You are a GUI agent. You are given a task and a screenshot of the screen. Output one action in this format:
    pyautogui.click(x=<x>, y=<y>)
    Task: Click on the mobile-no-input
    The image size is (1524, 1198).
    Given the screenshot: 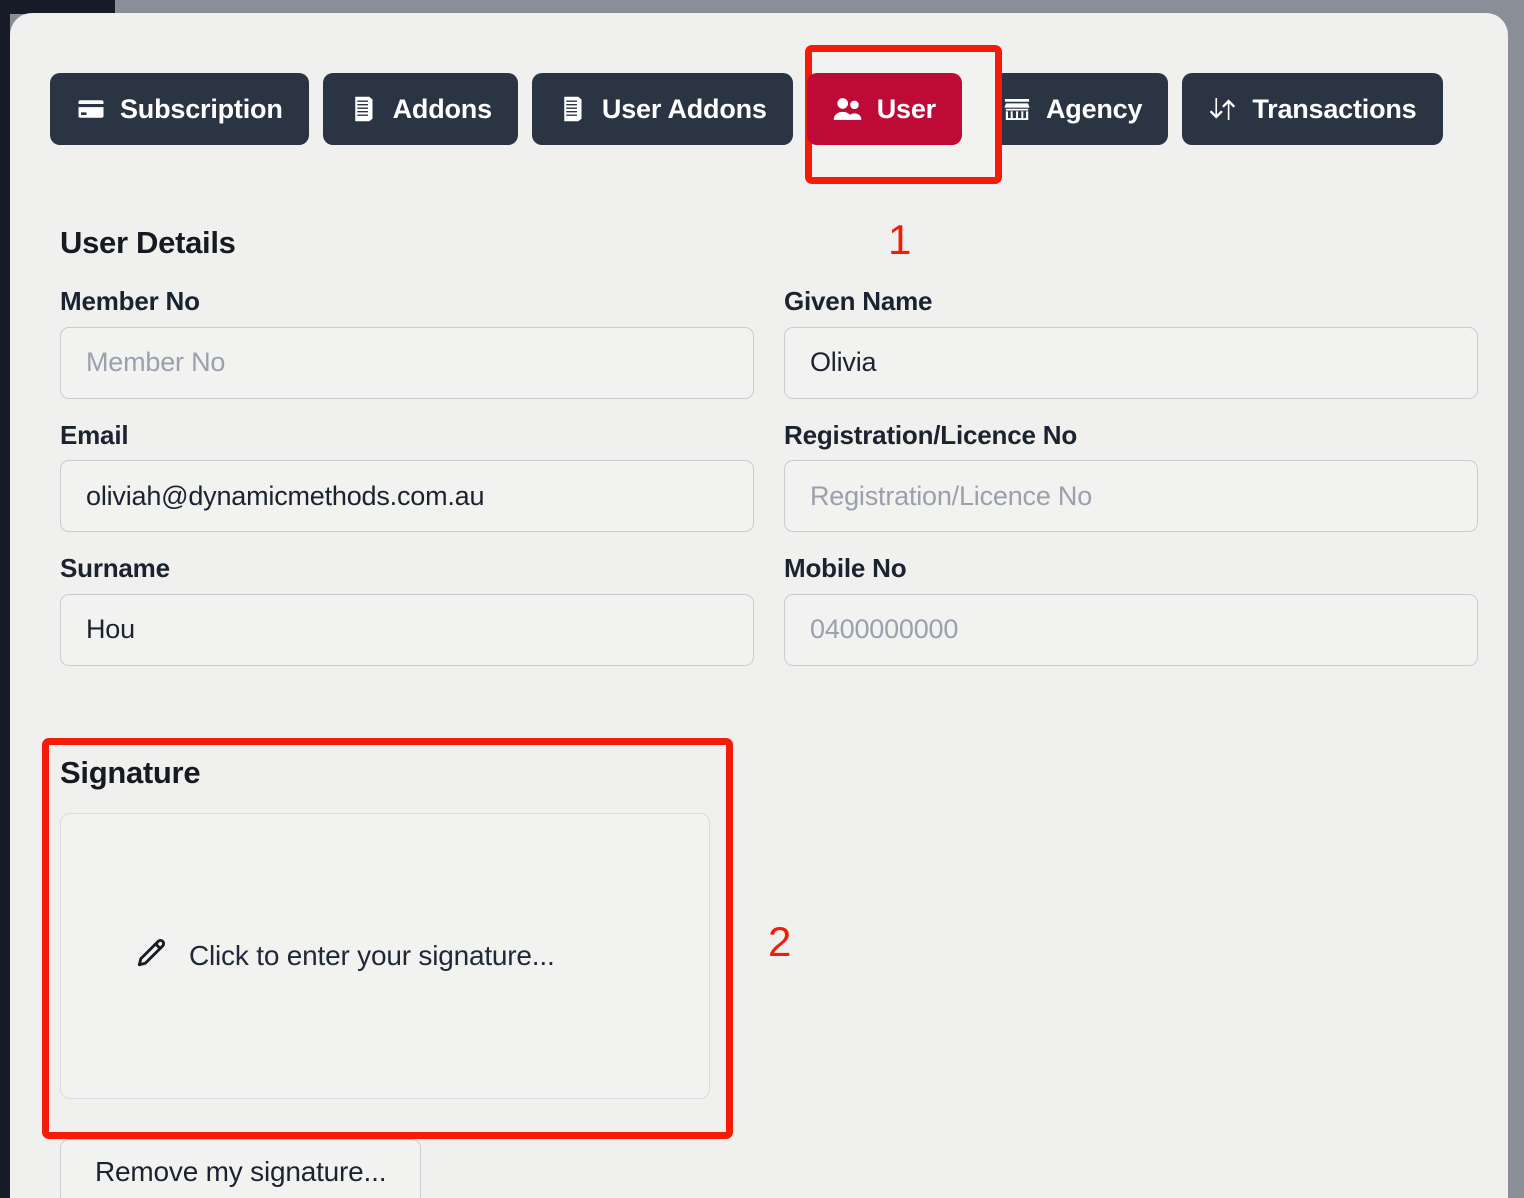 What is the action you would take?
    pyautogui.click(x=1131, y=629)
    